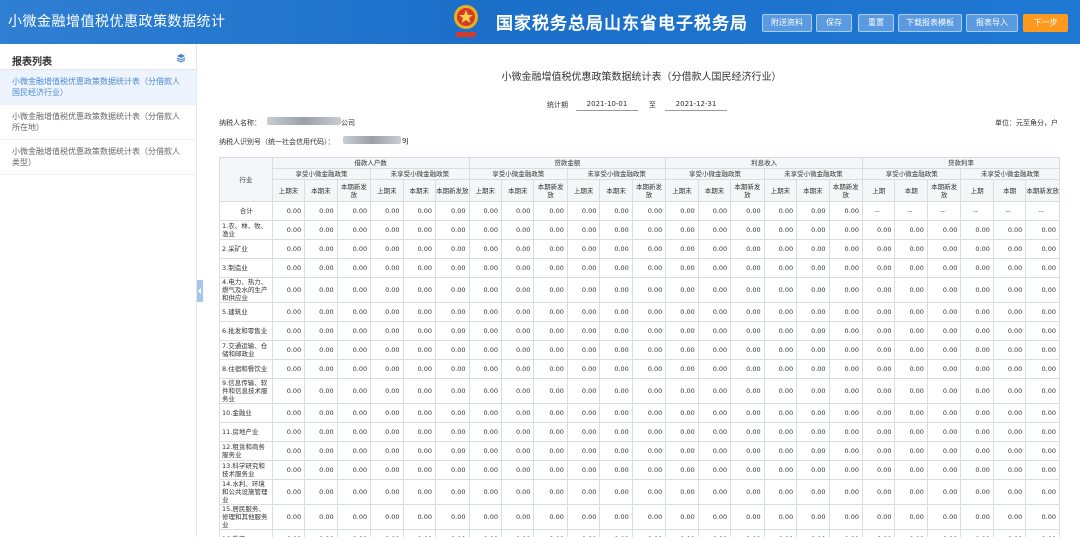  I want to click on sidebar-item-by-type: 小微金融增值税优惠政策数据统计表（分借款人类型）, so click(98, 157).